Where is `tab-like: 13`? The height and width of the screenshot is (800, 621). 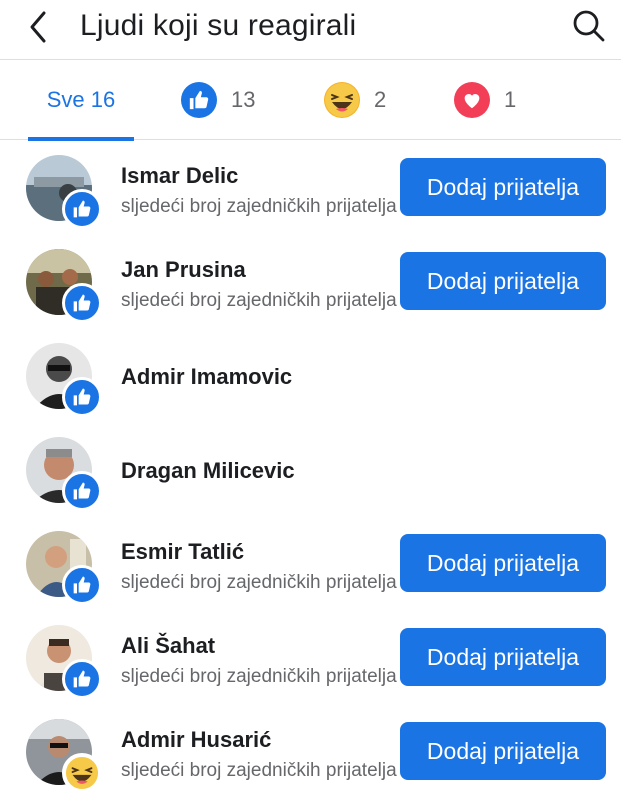 tab-like: 13 is located at coordinates (218, 100).